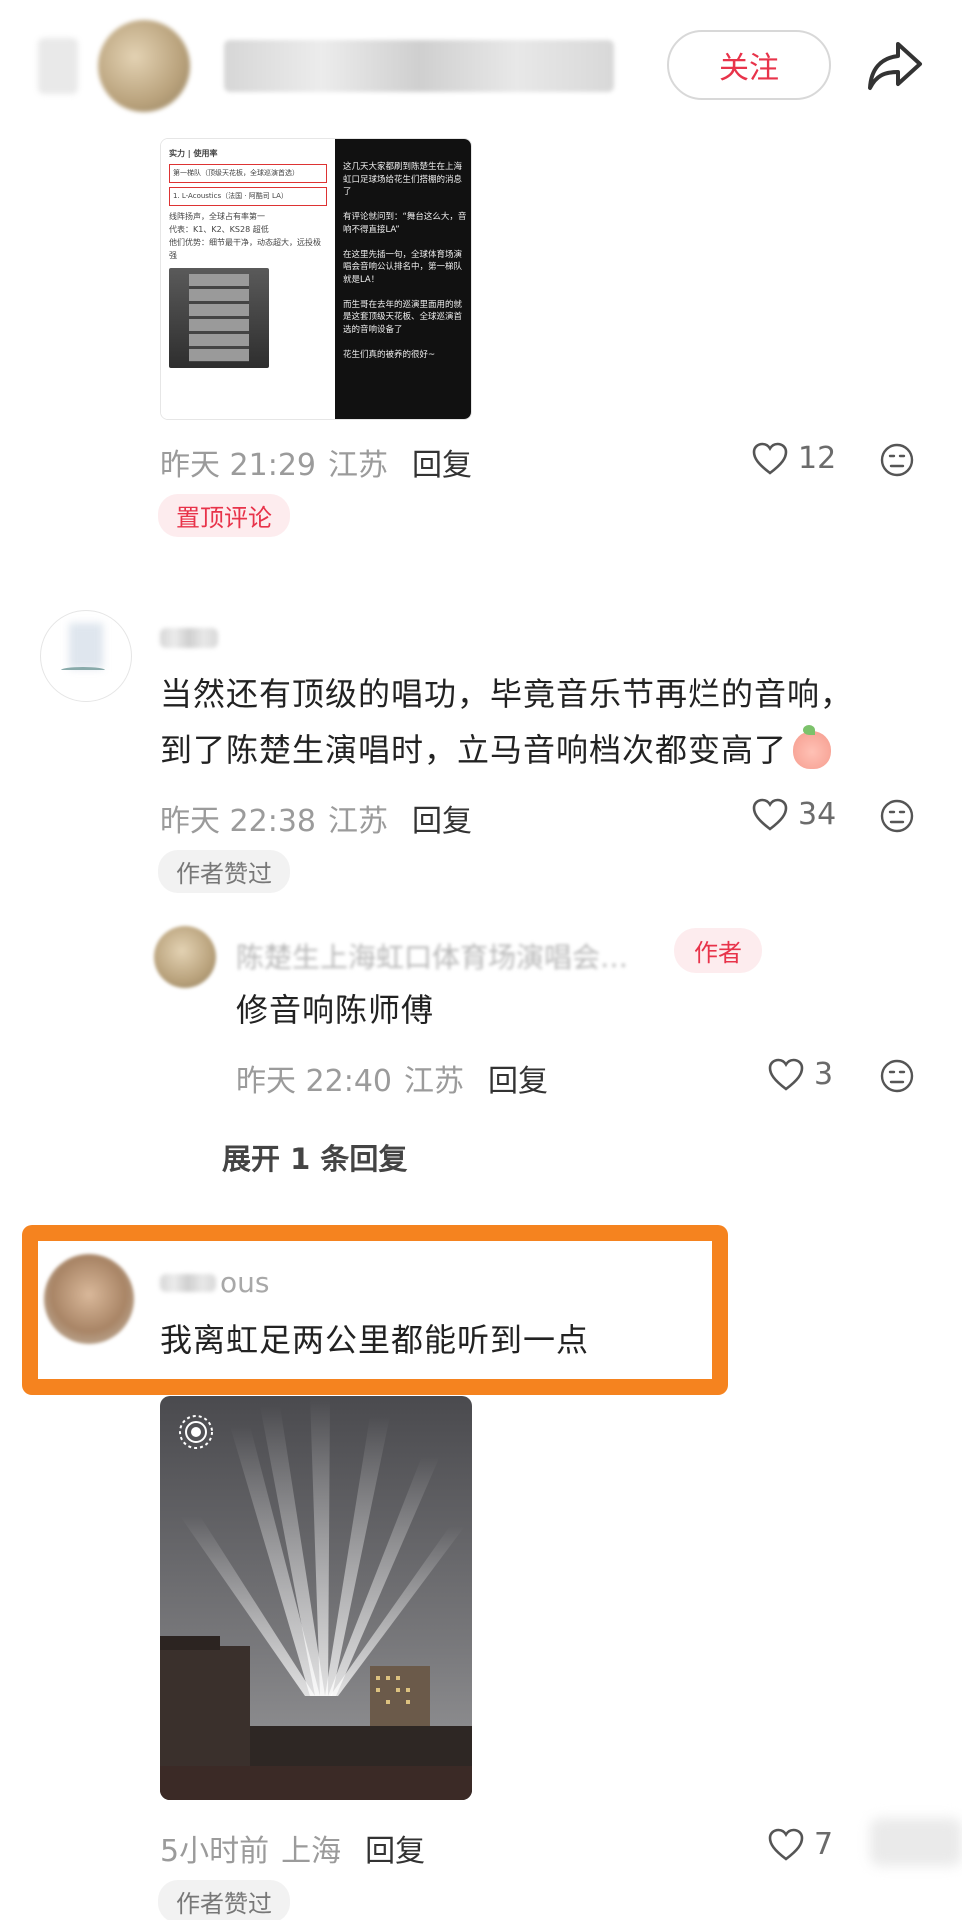  I want to click on reply-location: 江苏, so click(434, 1081).